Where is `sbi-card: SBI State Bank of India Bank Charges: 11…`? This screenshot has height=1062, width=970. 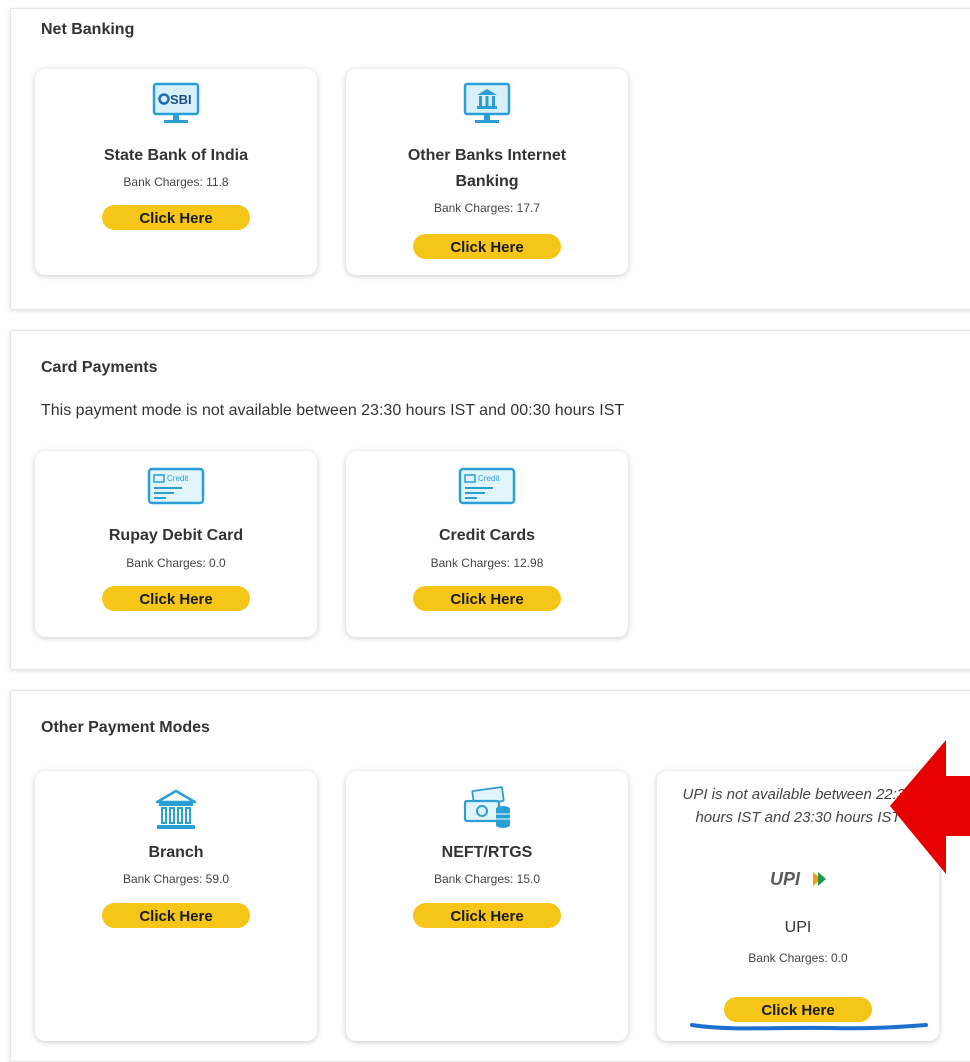
sbi-card: SBI State Bank of India Bank Charges: 11… is located at coordinates (176, 172).